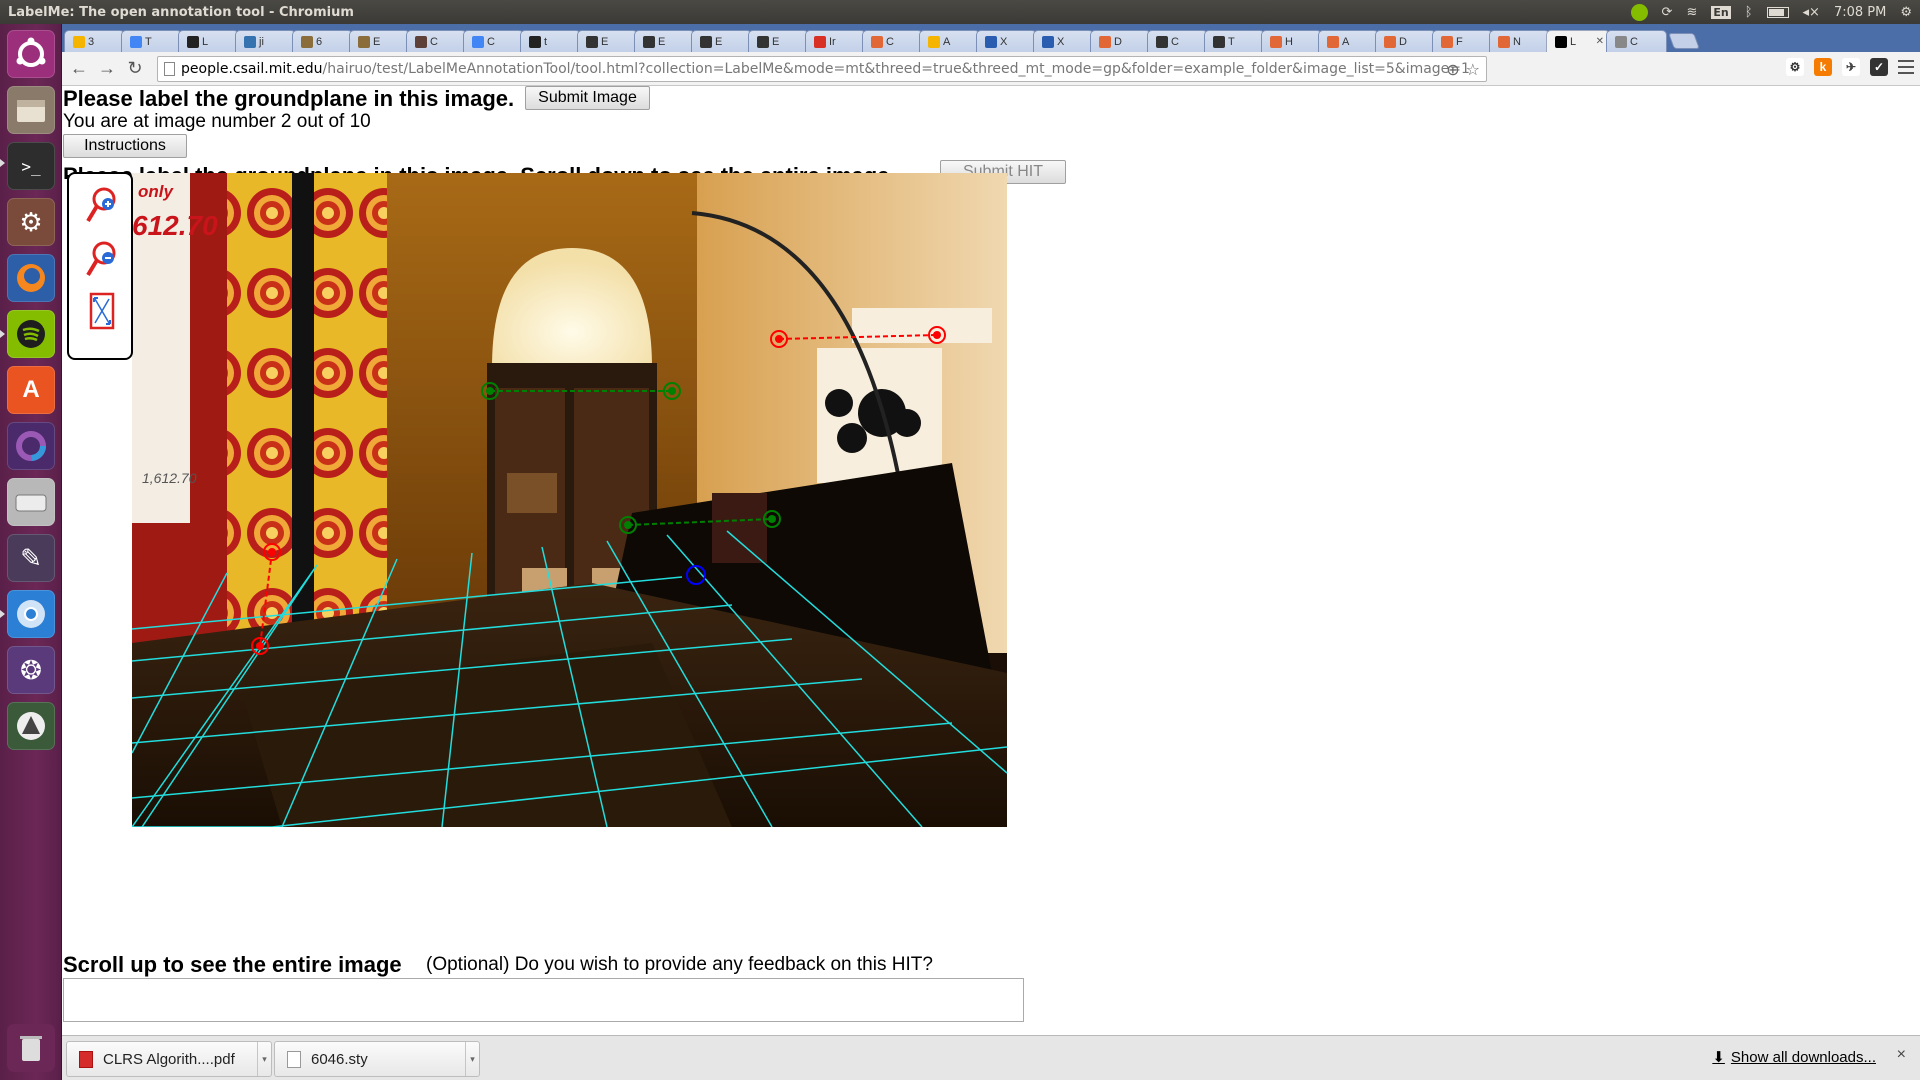 The height and width of the screenshot is (1080, 1920). What do you see at coordinates (1061, 41) in the screenshot?
I see `tab-label: X` at bounding box center [1061, 41].